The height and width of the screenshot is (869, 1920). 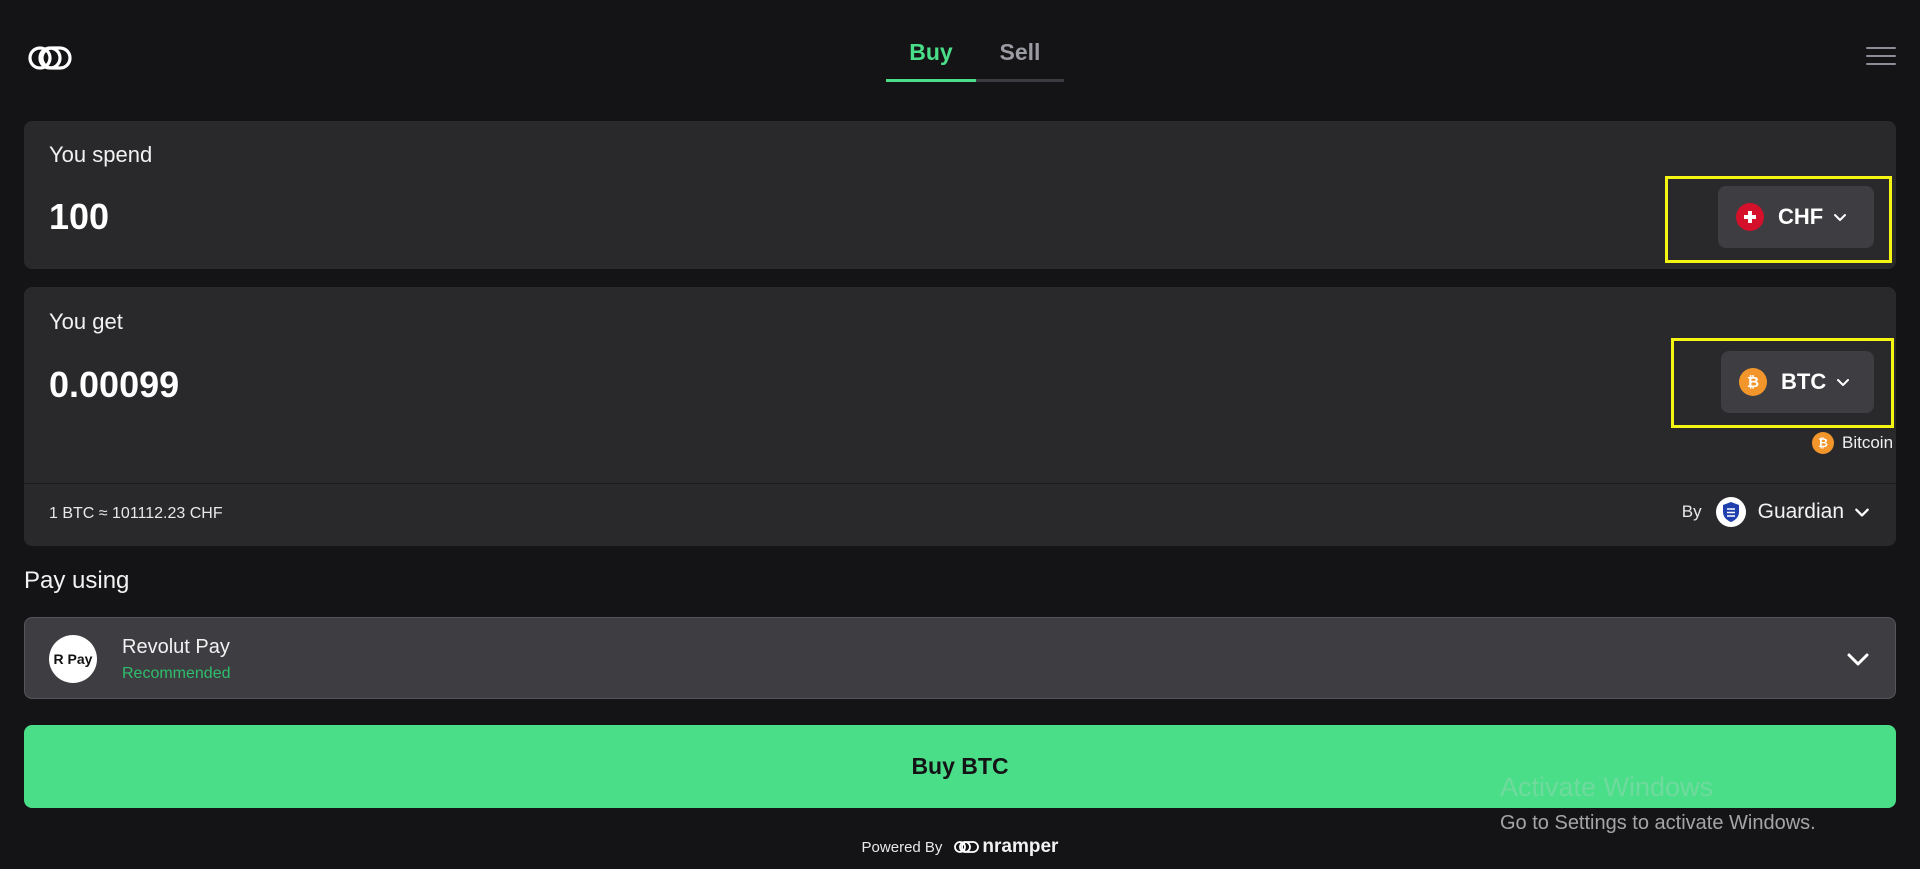 What do you see at coordinates (101, 154) in the screenshot?
I see `spend-label: You spend` at bounding box center [101, 154].